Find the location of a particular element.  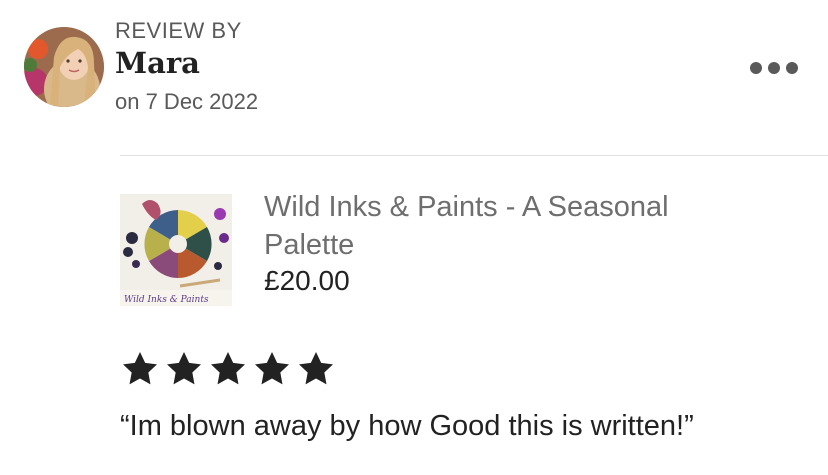

review-by-label: REVIEW BY is located at coordinates (178, 30).